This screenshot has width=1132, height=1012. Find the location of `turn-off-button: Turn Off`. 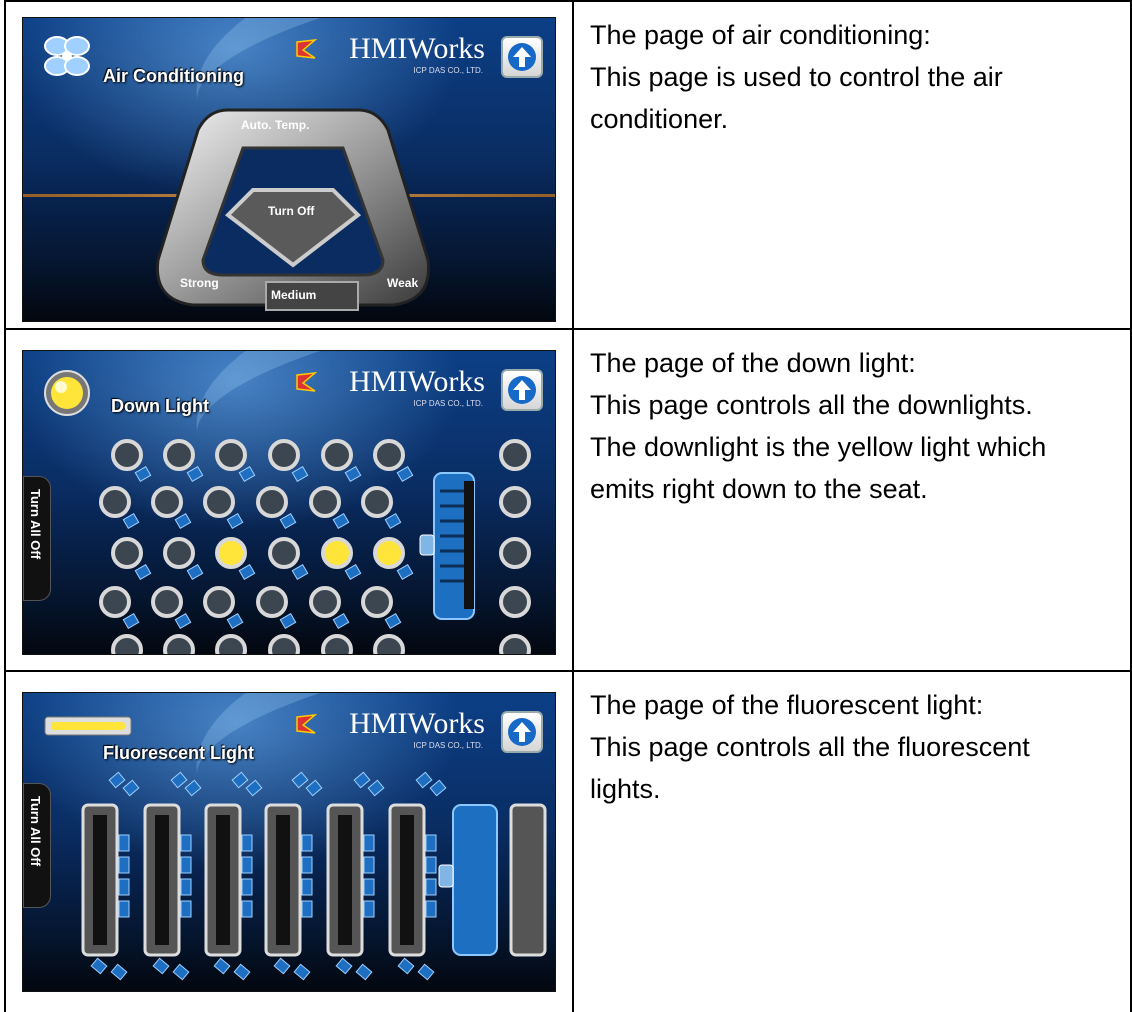

turn-off-button: Turn Off is located at coordinates (291, 211).